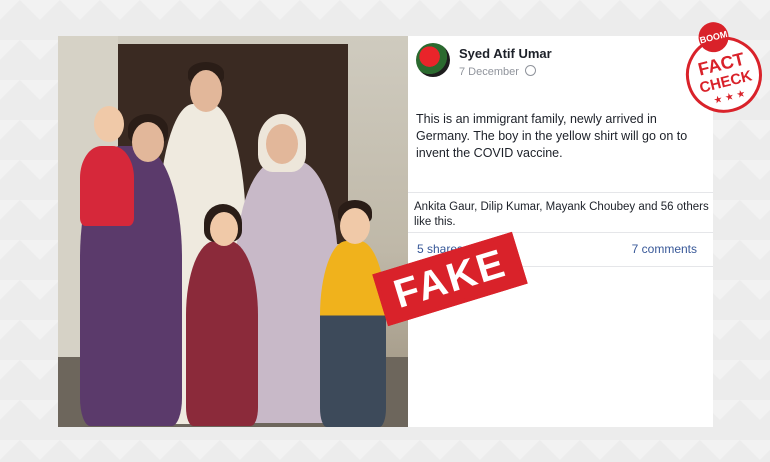 The width and height of the screenshot is (770, 462). I want to click on head-boy, so click(355, 226).